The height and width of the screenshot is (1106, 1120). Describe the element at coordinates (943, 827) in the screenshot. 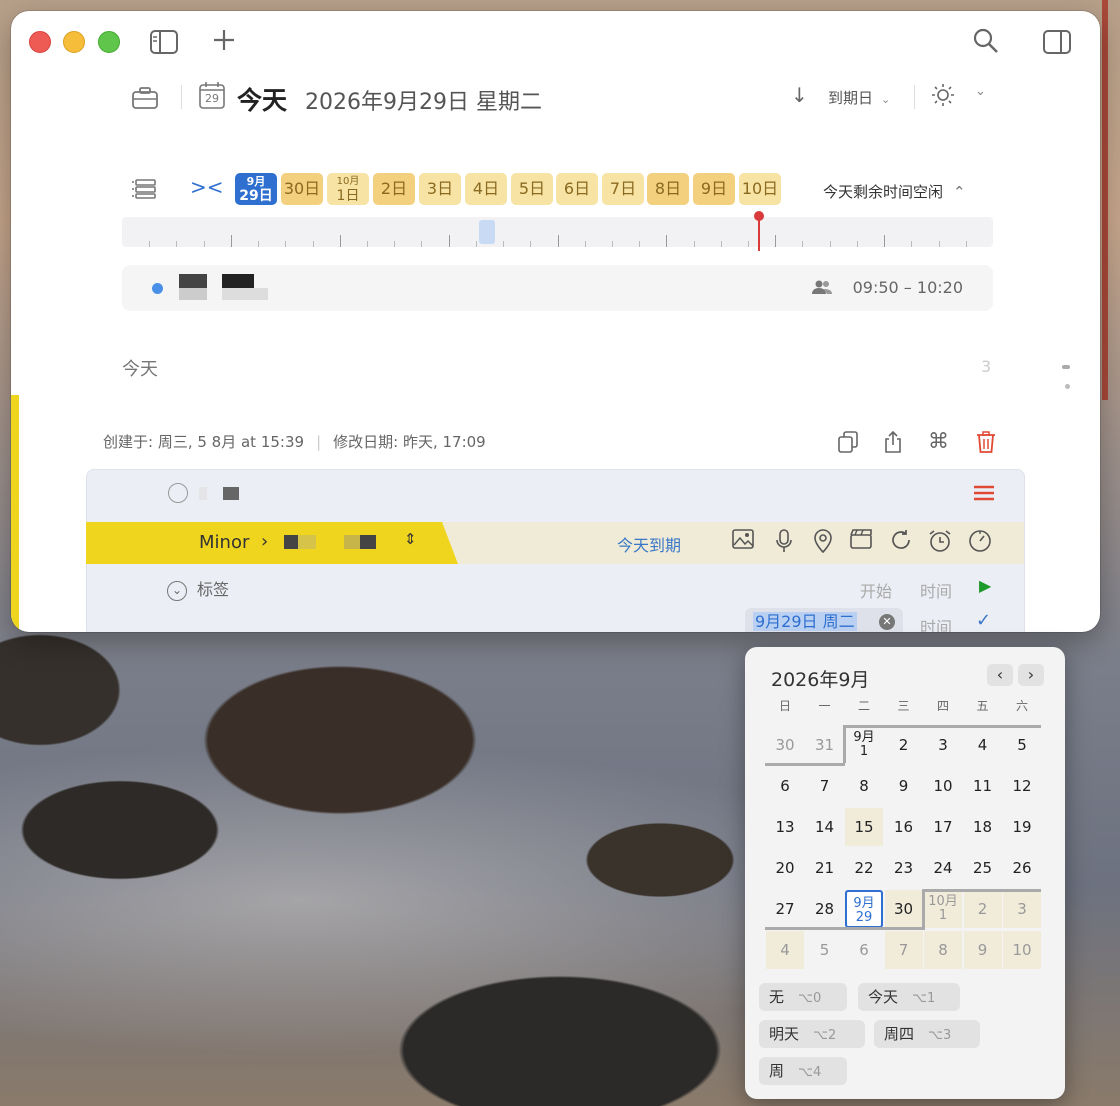

I see `calendar-day: 17` at that location.